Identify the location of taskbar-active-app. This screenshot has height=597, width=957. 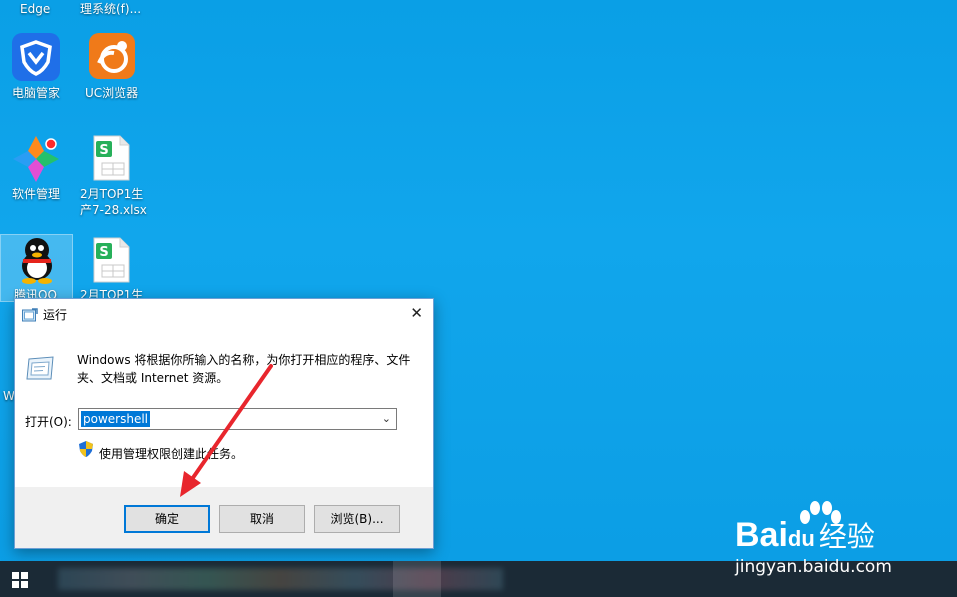
(417, 579).